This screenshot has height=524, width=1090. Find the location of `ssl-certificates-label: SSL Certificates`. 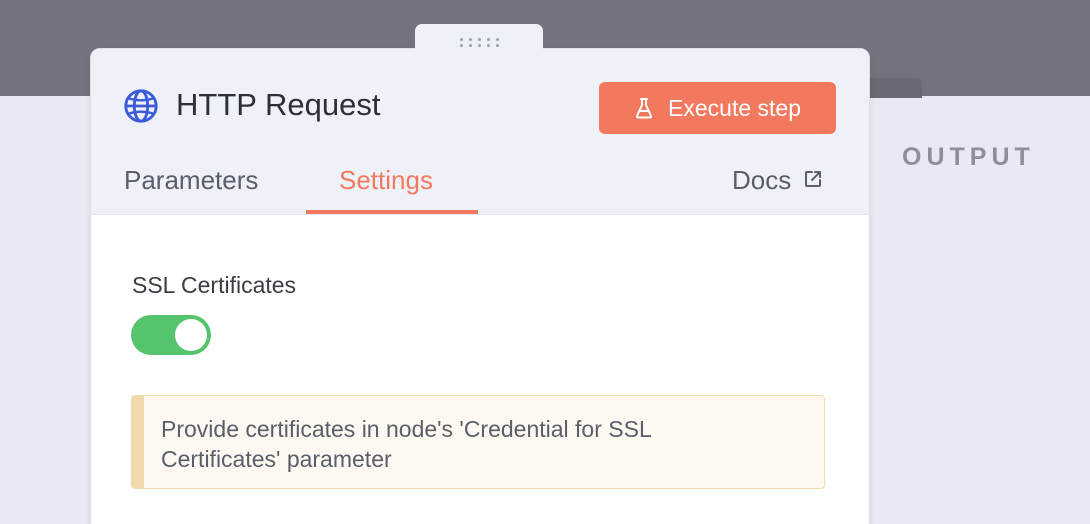

ssl-certificates-label: SSL Certificates is located at coordinates (214, 285).